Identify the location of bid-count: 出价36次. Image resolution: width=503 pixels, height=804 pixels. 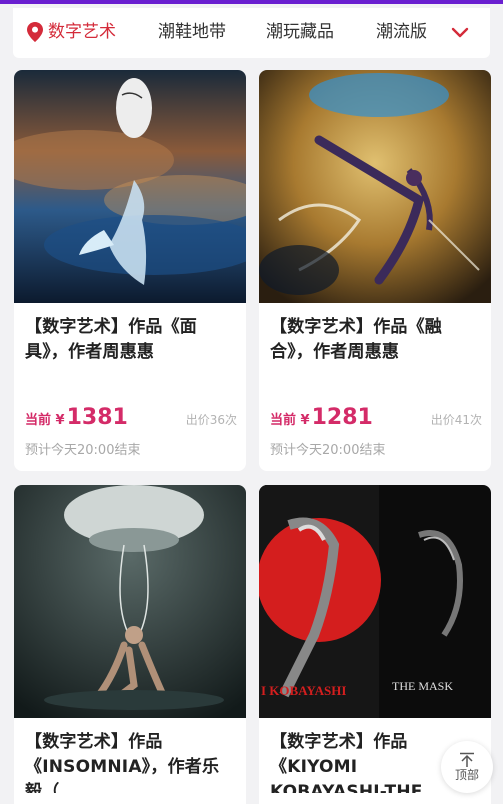
(211, 420).